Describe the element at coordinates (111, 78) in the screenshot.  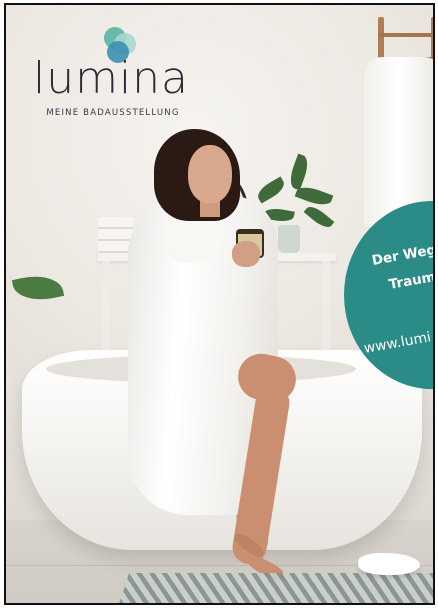
I see `brand-name: lumina` at that location.